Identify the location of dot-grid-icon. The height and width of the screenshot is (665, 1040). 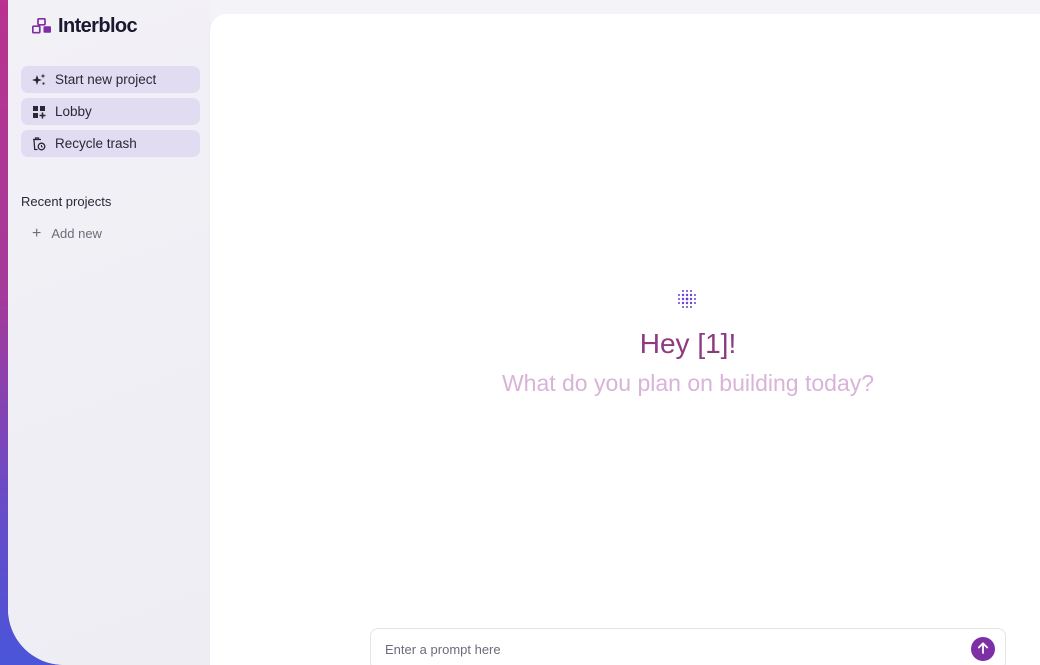
(687, 299).